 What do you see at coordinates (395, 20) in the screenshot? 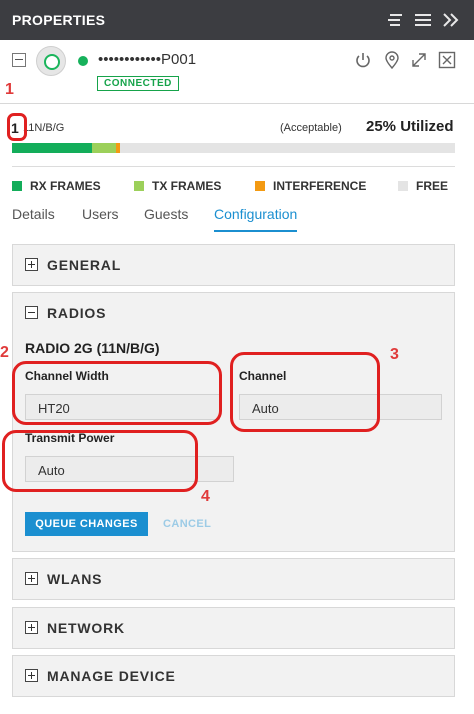
I see `properties-list-icon` at bounding box center [395, 20].